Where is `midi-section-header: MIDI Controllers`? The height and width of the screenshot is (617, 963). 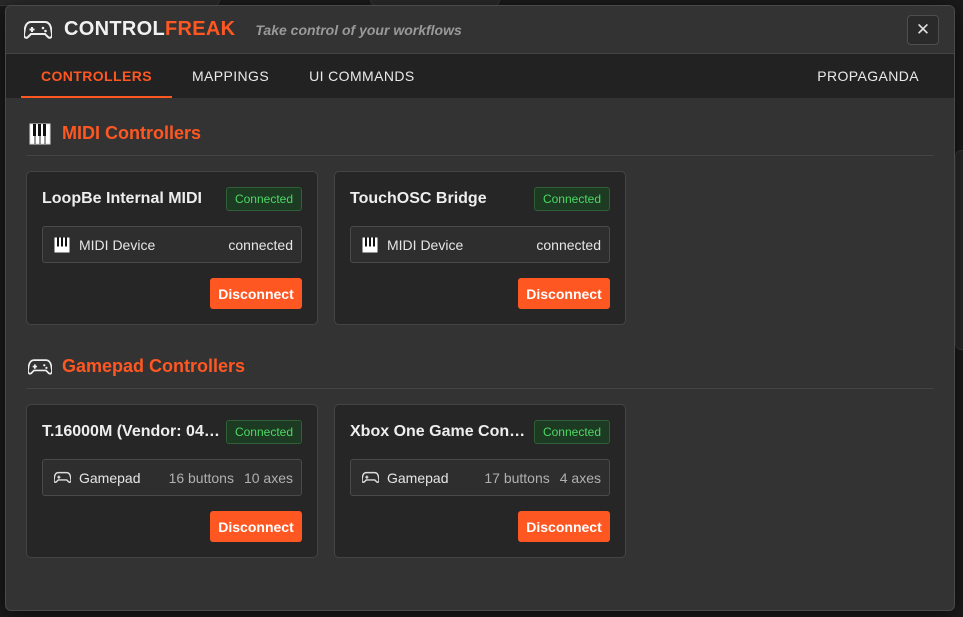 midi-section-header: MIDI Controllers is located at coordinates (480, 137).